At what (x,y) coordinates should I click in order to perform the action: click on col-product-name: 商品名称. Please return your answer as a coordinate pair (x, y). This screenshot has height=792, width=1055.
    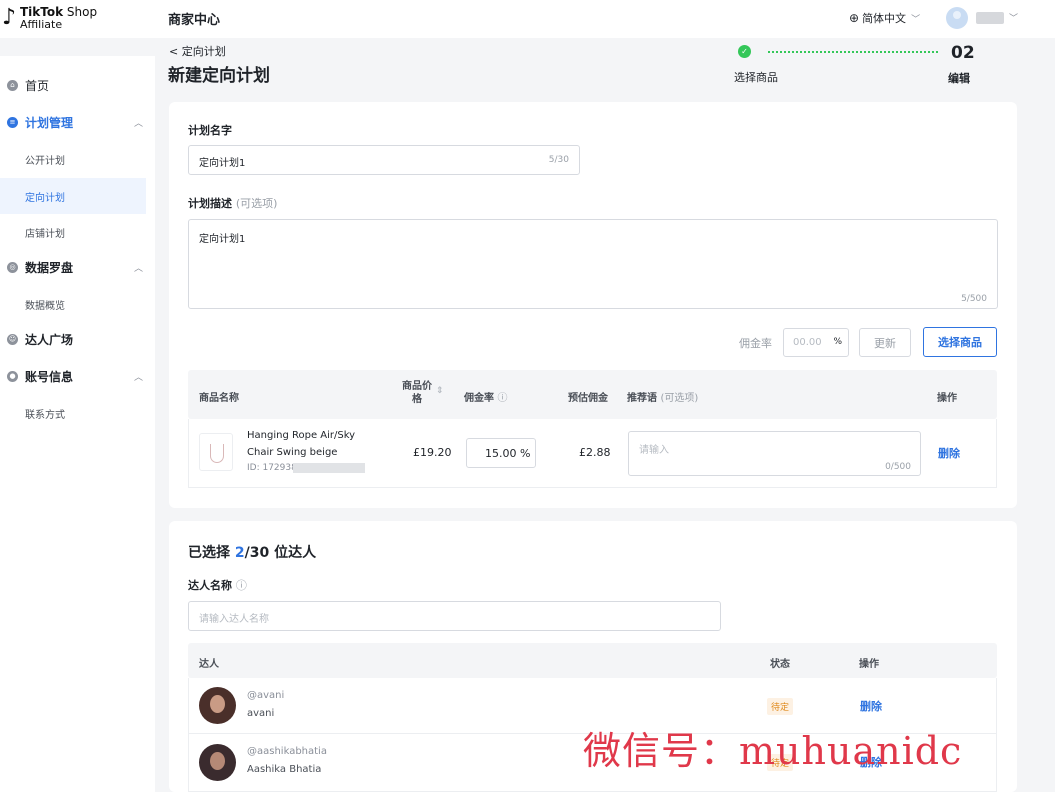
    Looking at the image, I should click on (219, 398).